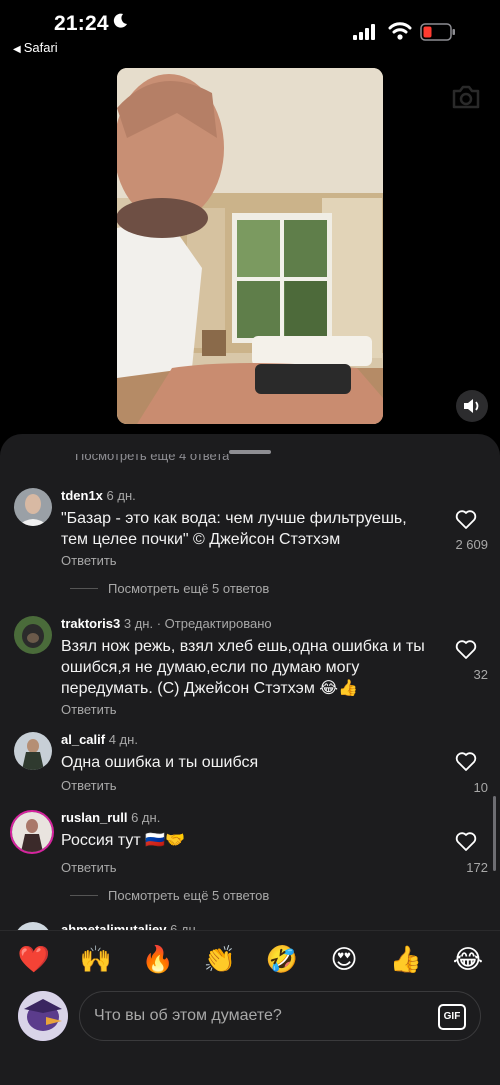 This screenshot has width=500, height=1085. Describe the element at coordinates (471, 544) in the screenshot. I see `like-count: 2 609` at that location.